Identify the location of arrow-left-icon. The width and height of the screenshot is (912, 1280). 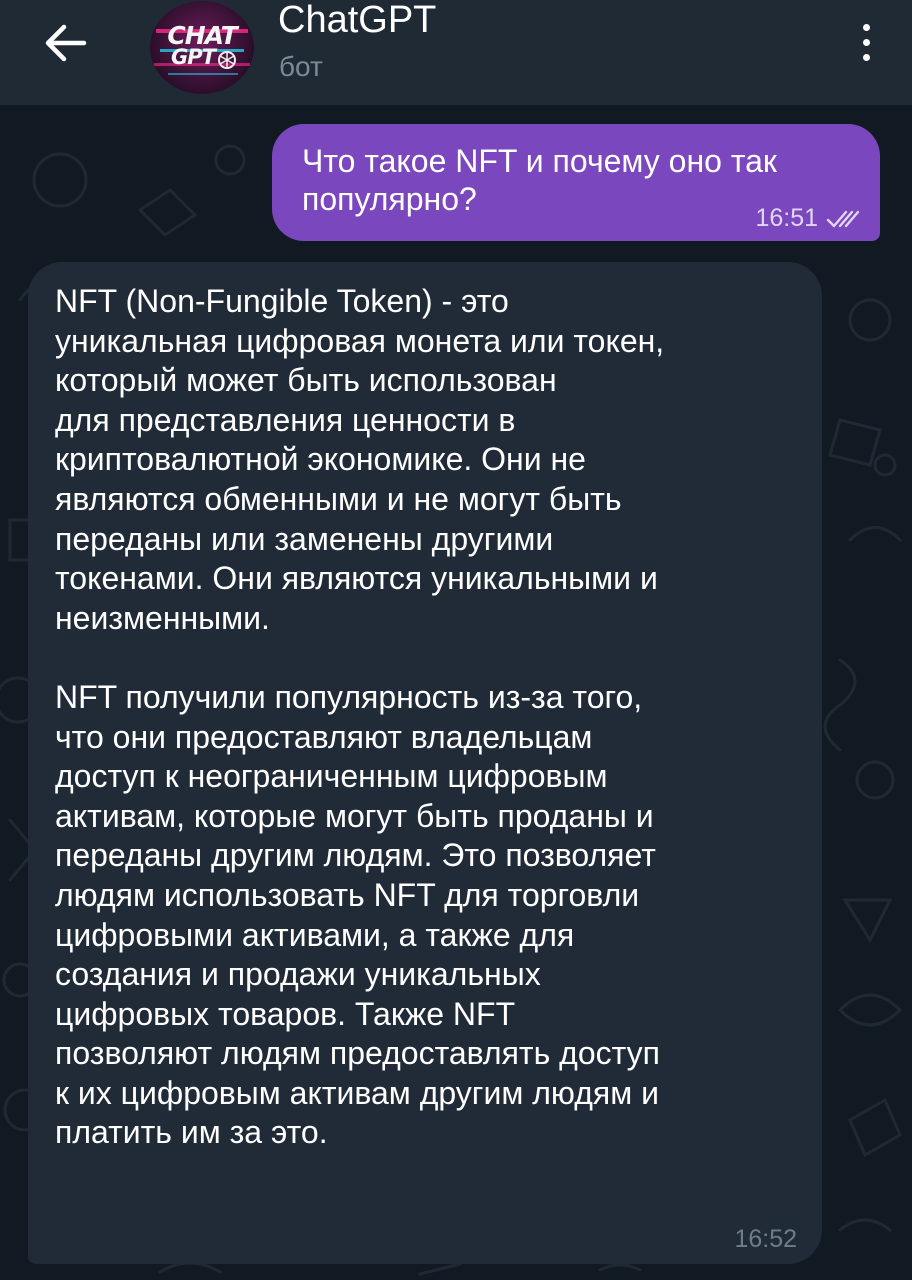
(66, 43).